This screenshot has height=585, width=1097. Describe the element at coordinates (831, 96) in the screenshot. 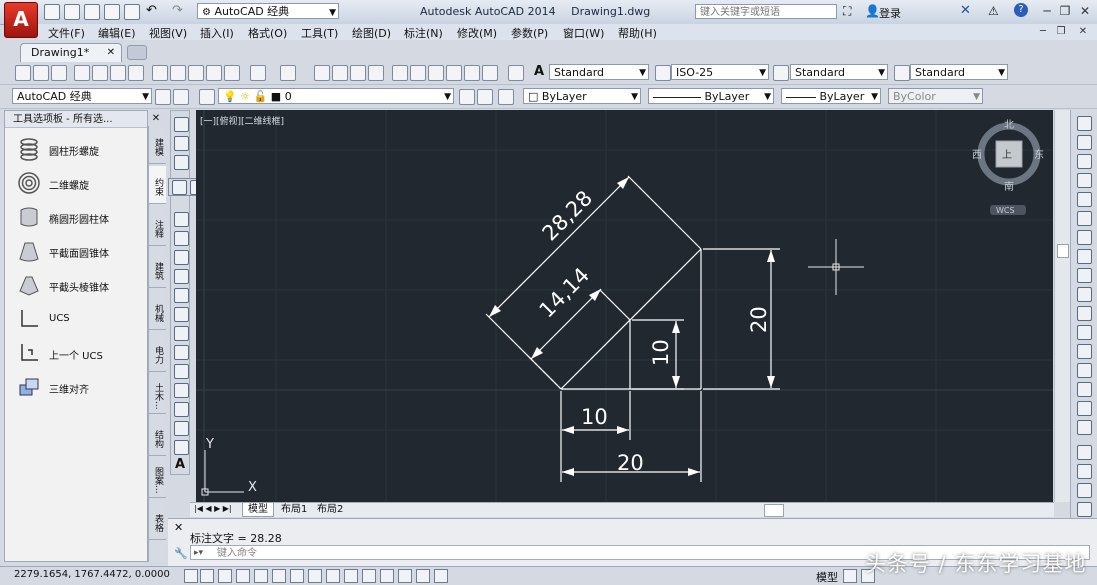

I see `lineweight-select: ByLayer ▼` at that location.